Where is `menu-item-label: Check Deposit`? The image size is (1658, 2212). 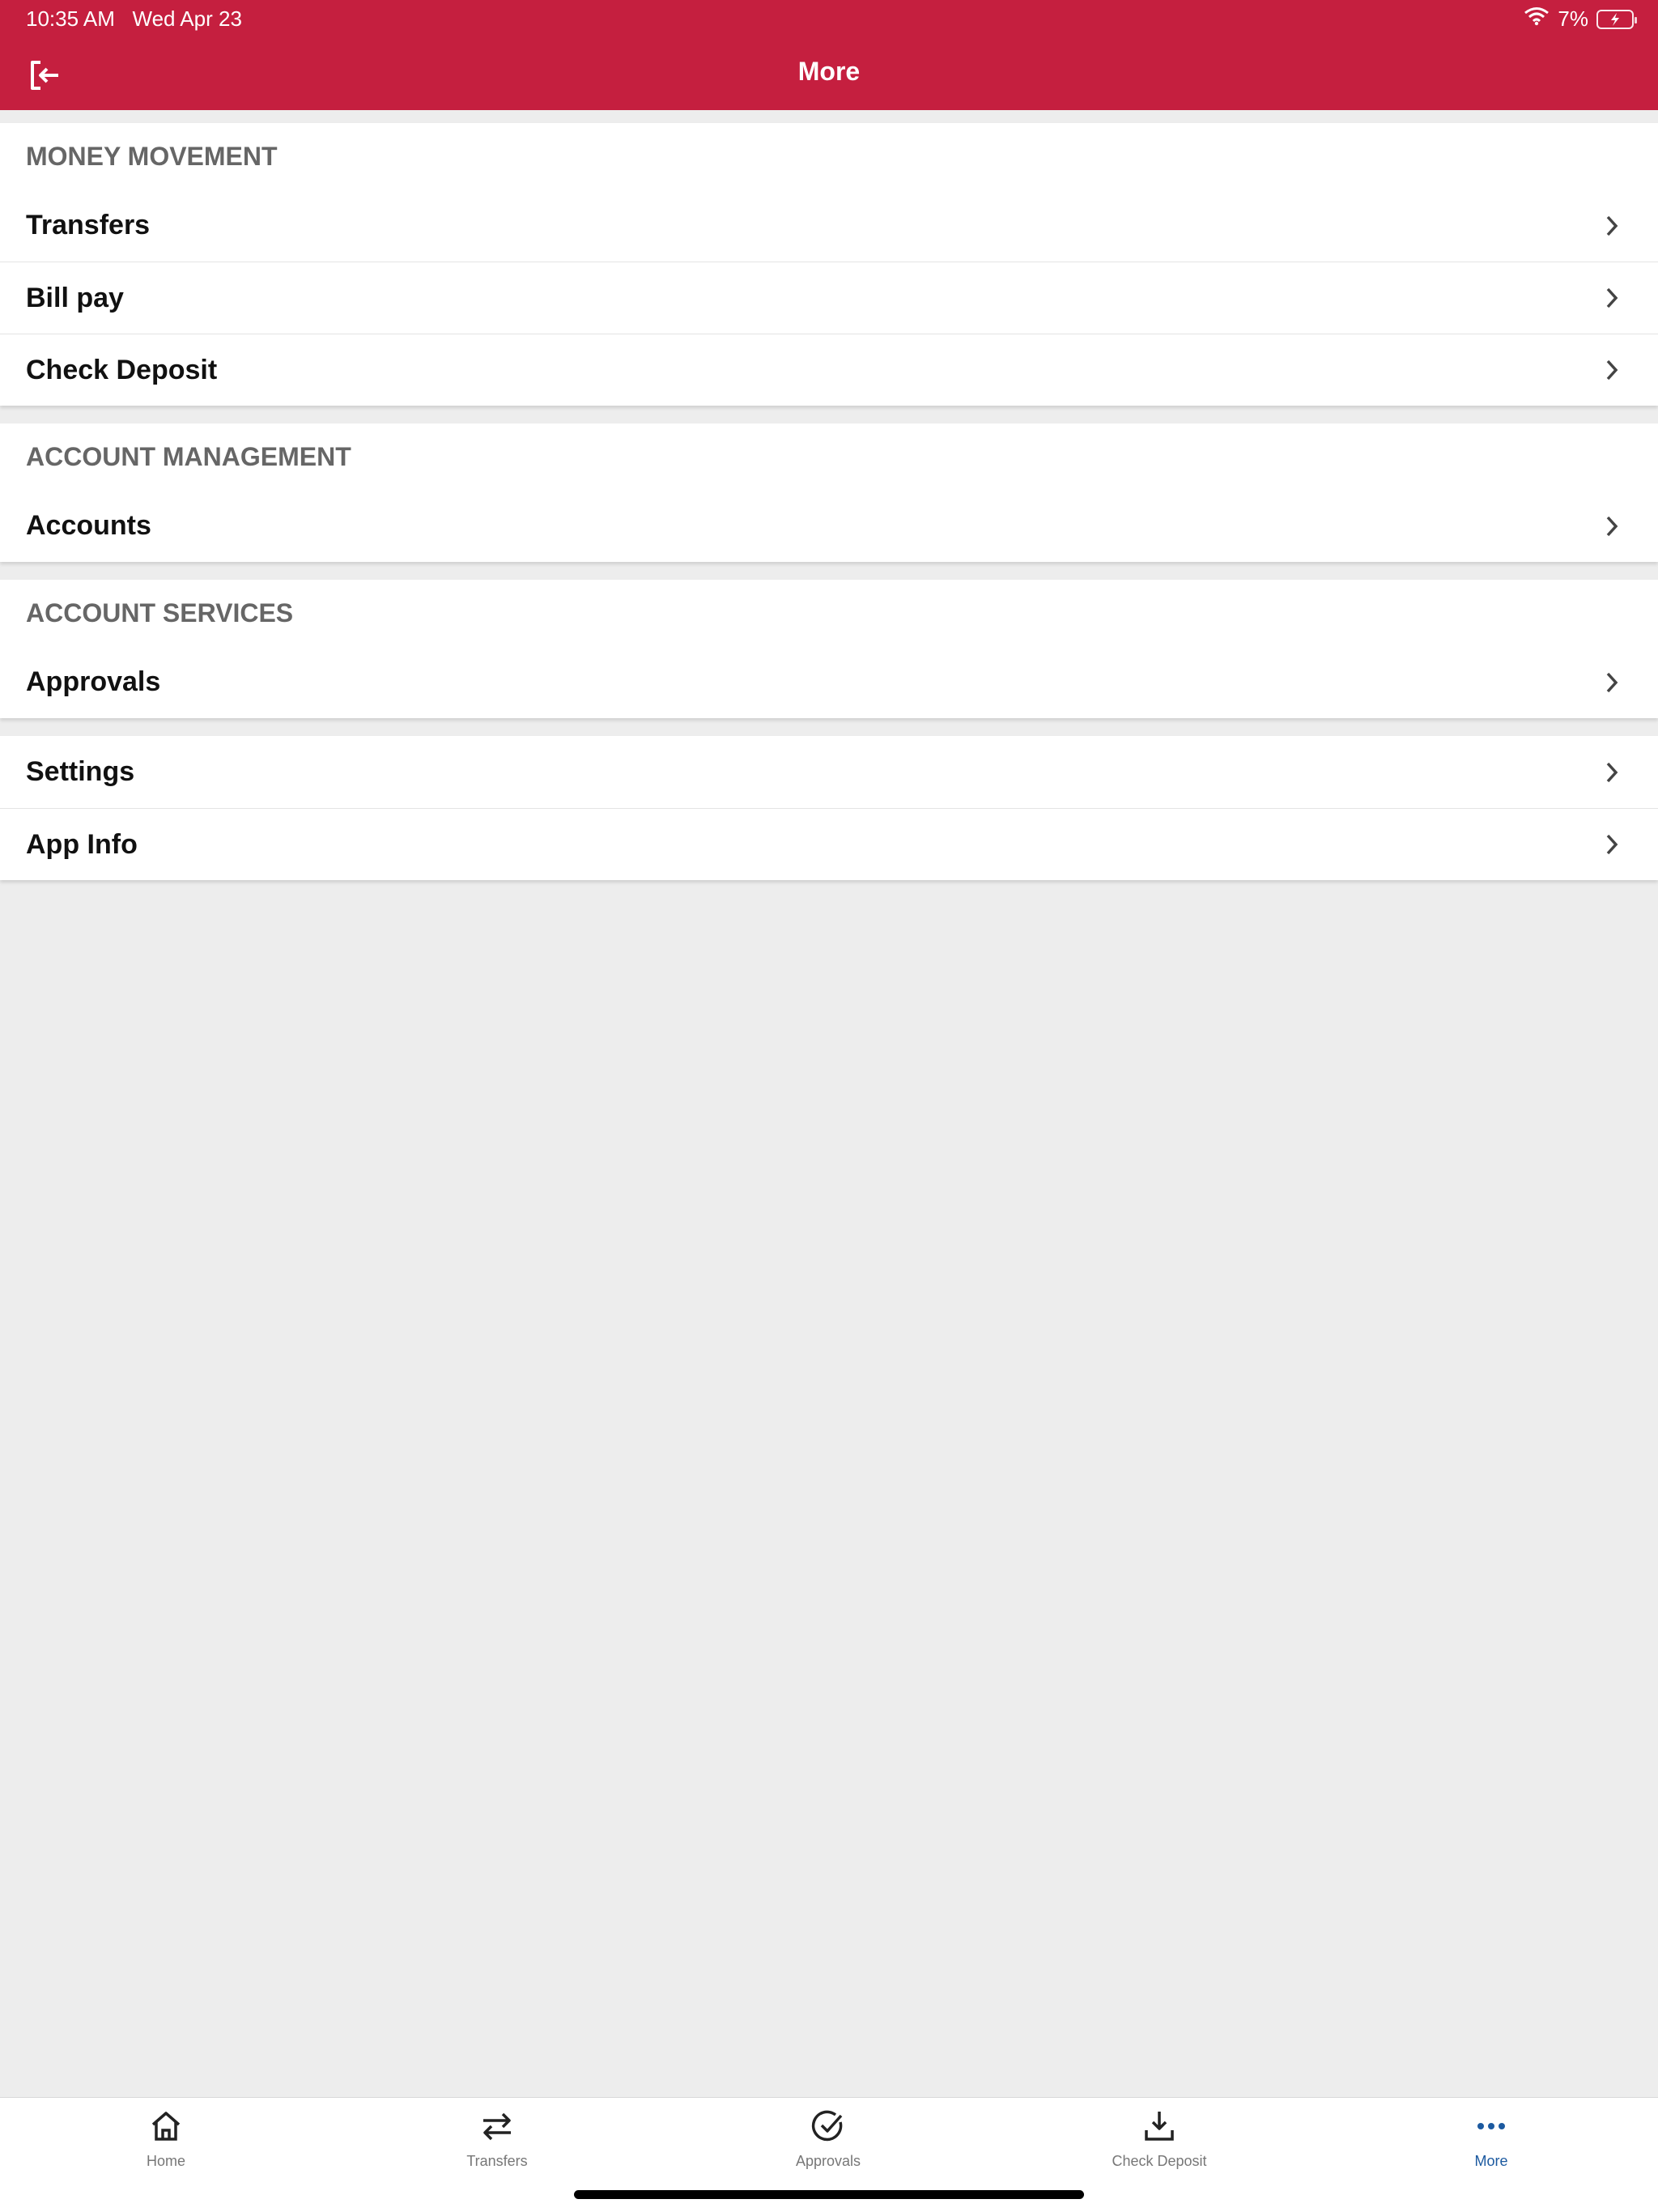 menu-item-label: Check Deposit is located at coordinates (122, 370).